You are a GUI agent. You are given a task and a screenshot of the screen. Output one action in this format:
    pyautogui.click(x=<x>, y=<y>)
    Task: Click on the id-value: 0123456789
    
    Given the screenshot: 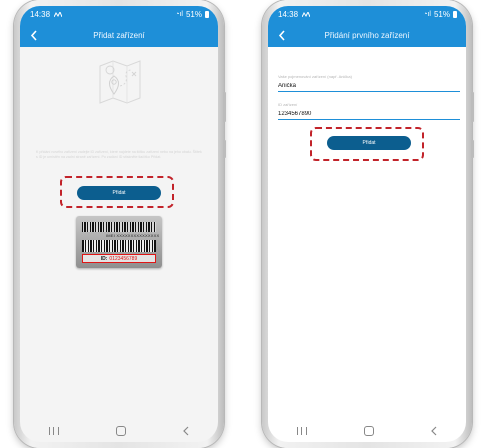 What is the action you would take?
    pyautogui.click(x=123, y=258)
    